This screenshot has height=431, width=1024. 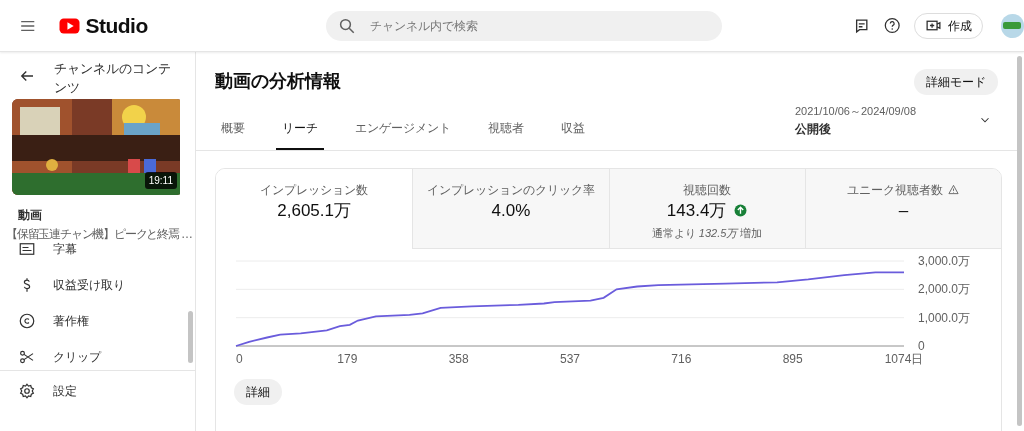 What do you see at coordinates (65, 391) in the screenshot?
I see `nav-item: 設定` at bounding box center [65, 391].